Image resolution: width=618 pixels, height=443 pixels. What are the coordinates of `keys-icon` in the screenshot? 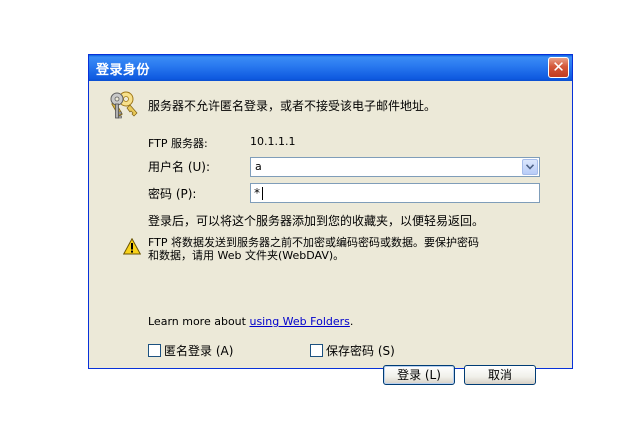 It's located at (124, 105).